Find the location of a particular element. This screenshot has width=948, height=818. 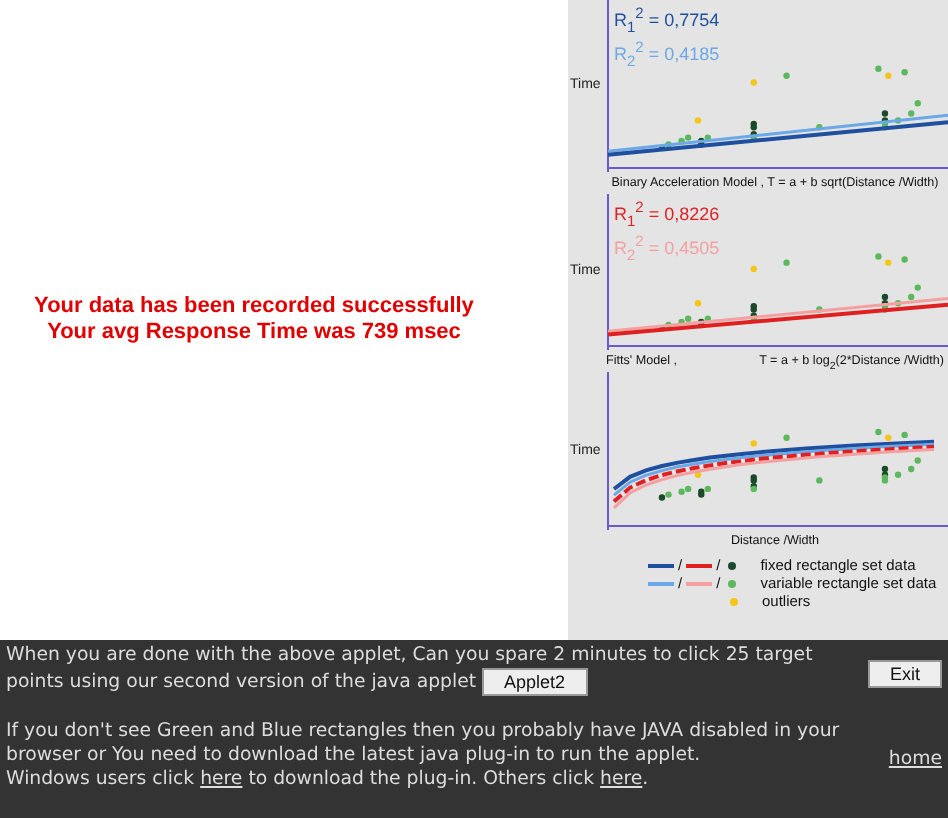

r-squared-label: R$_{2}$$^{2}$ = 0,4185 is located at coordinates (667, 54).